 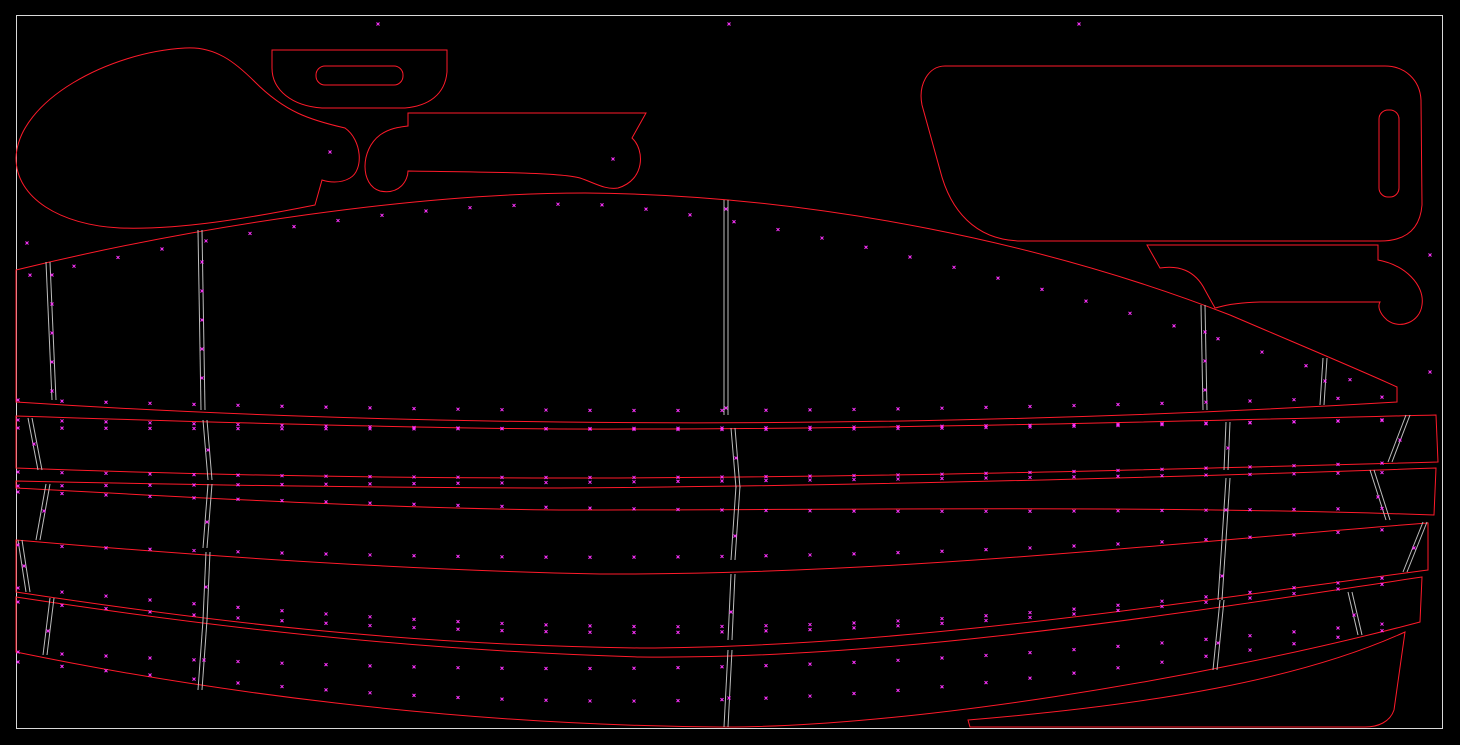 I want to click on keel-strip-part, so click(x=1186, y=679).